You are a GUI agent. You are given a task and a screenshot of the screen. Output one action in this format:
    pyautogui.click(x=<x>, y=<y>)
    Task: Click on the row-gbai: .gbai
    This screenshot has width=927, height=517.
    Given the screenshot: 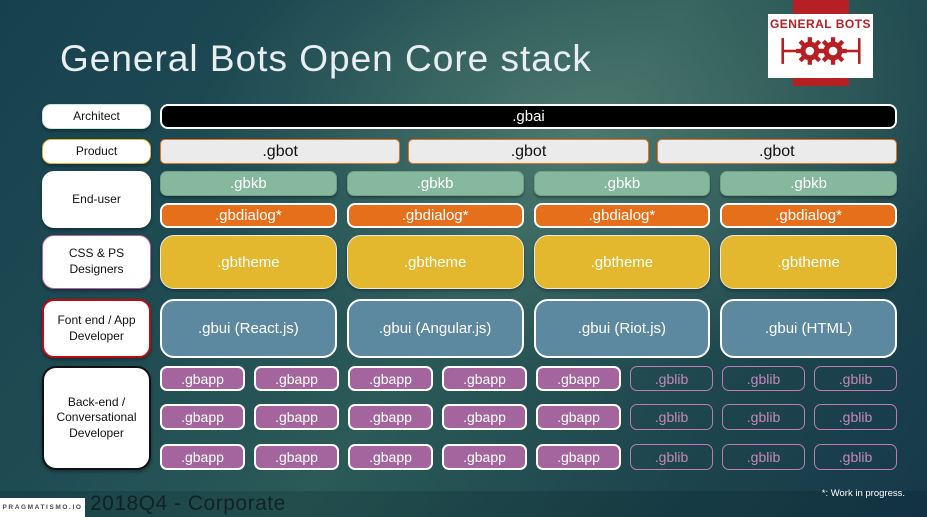 What is the action you would take?
    pyautogui.click(x=528, y=116)
    